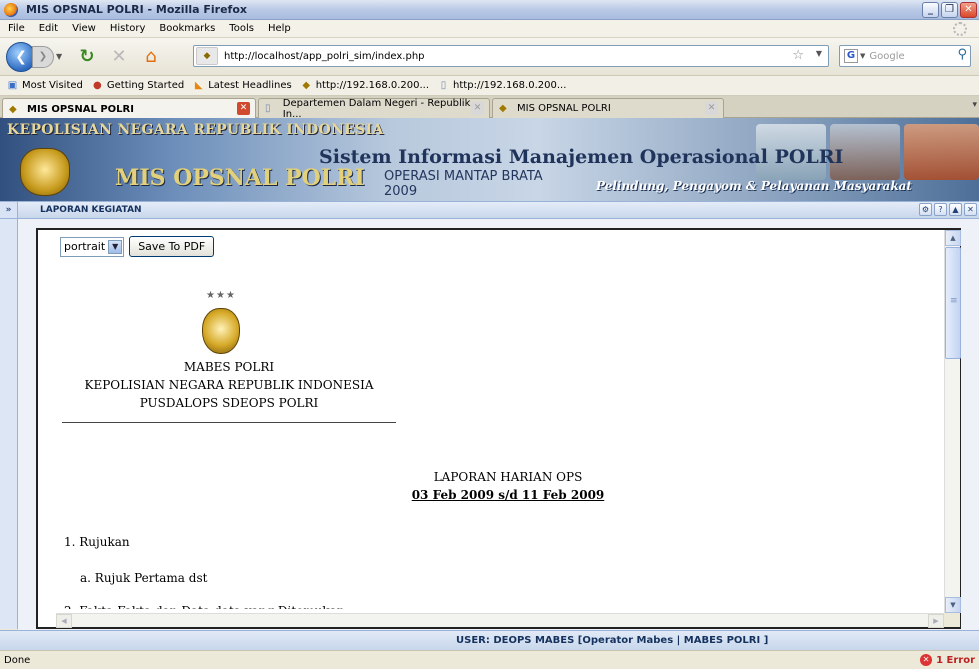 The width and height of the screenshot is (979, 669). Describe the element at coordinates (241, 28) in the screenshot. I see `menu-tools: Tools` at that location.